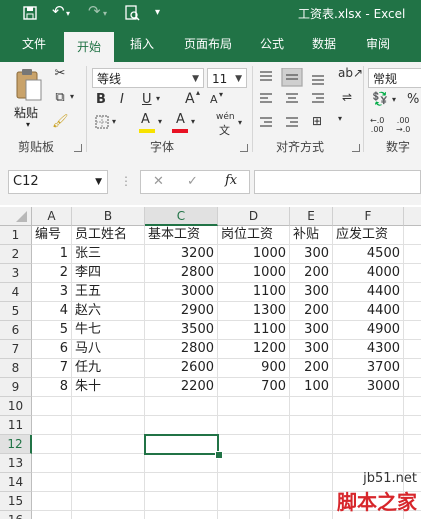  Describe the element at coordinates (52, 368) in the screenshot. I see `cell-a8: 7` at that location.